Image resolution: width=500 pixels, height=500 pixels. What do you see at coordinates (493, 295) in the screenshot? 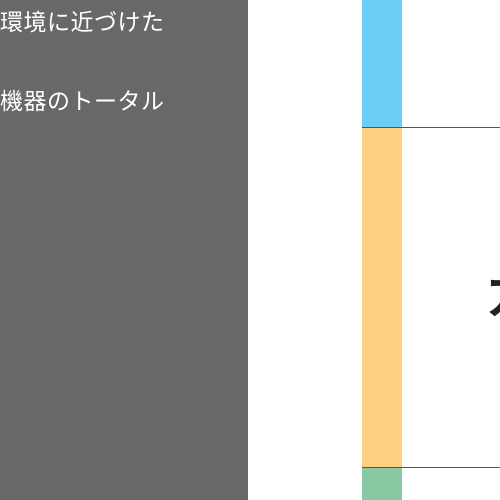
I see `large-heading-character: ガ` at bounding box center [493, 295].